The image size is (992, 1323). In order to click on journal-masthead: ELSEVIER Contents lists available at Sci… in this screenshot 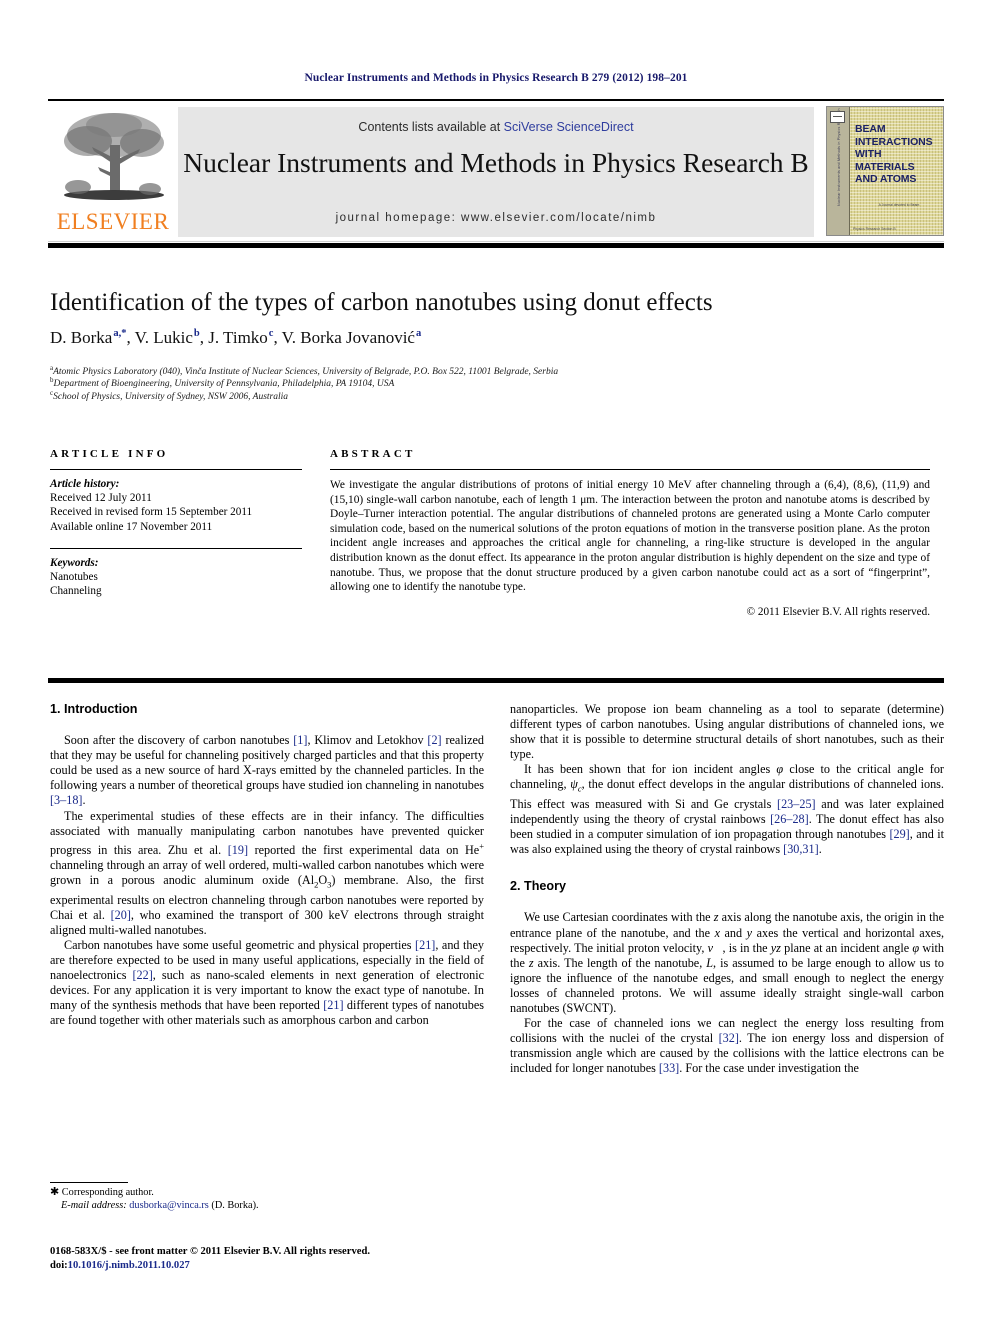, I will do `click(496, 170)`.